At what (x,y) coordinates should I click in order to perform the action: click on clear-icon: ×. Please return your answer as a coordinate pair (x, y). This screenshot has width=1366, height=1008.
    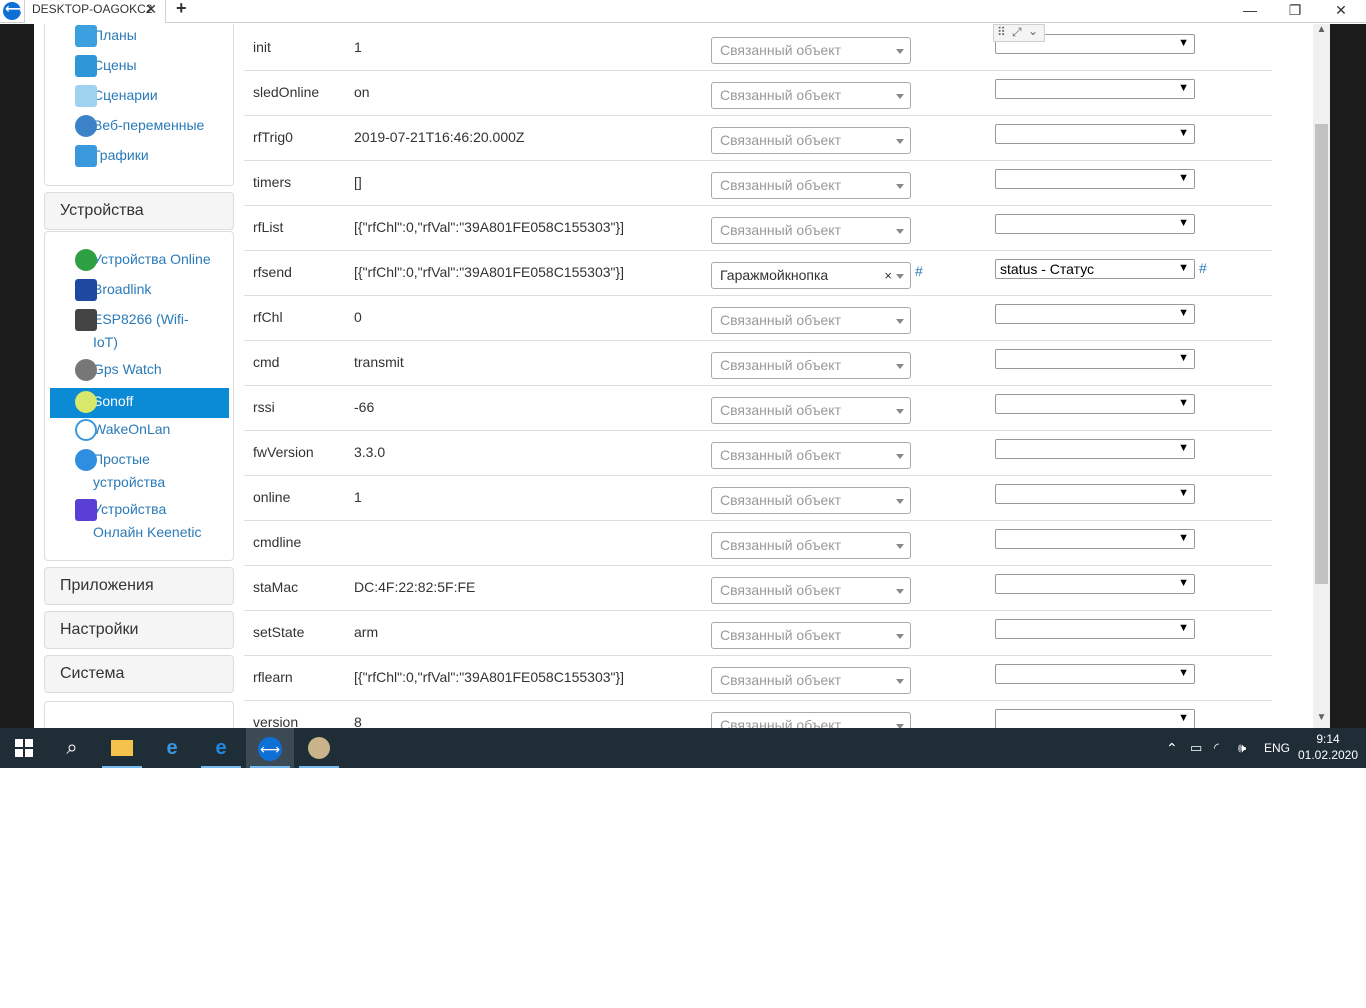
    Looking at the image, I should click on (888, 275).